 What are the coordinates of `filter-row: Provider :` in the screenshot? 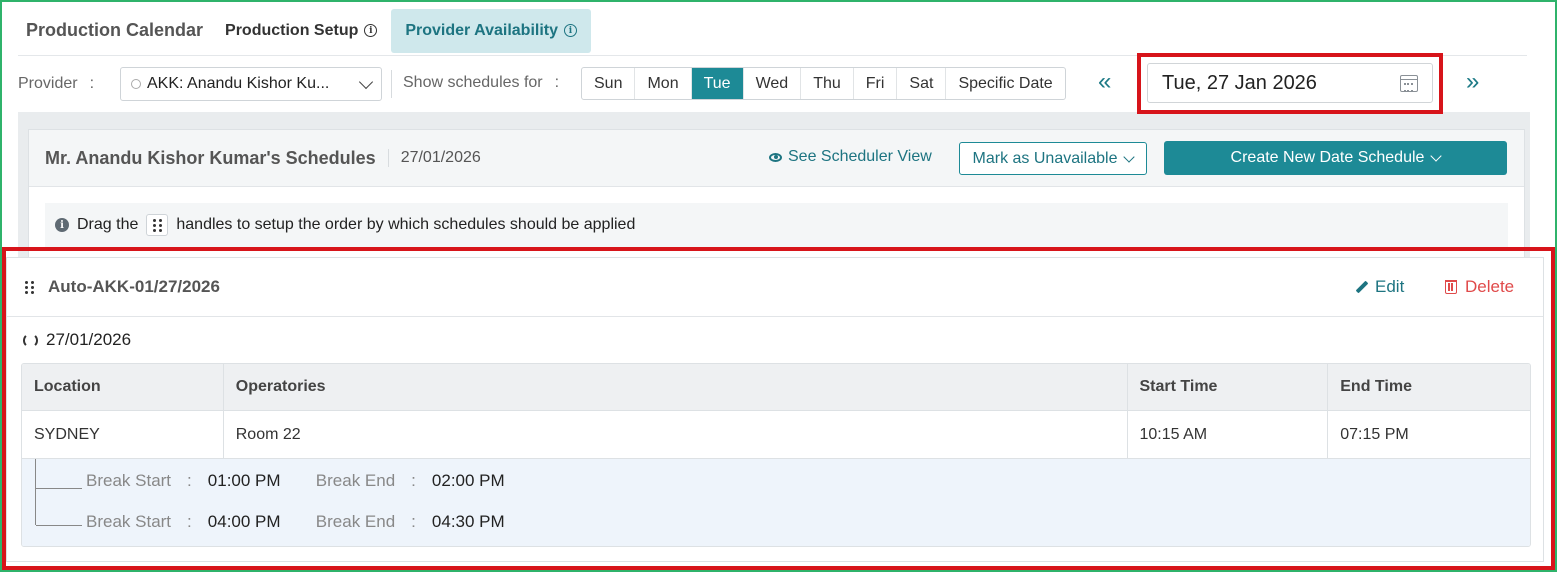 It's located at (56, 84).